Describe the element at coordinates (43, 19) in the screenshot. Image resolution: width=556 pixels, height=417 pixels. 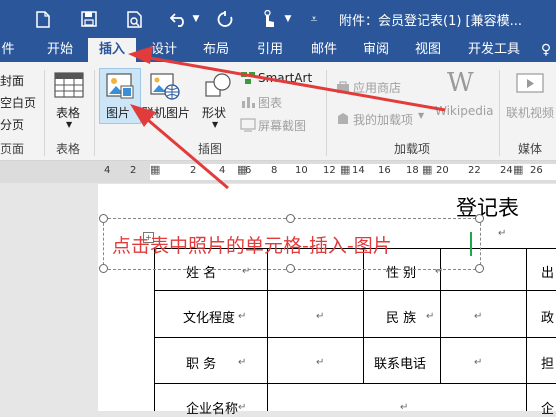
I see `new-doc-icon` at that location.